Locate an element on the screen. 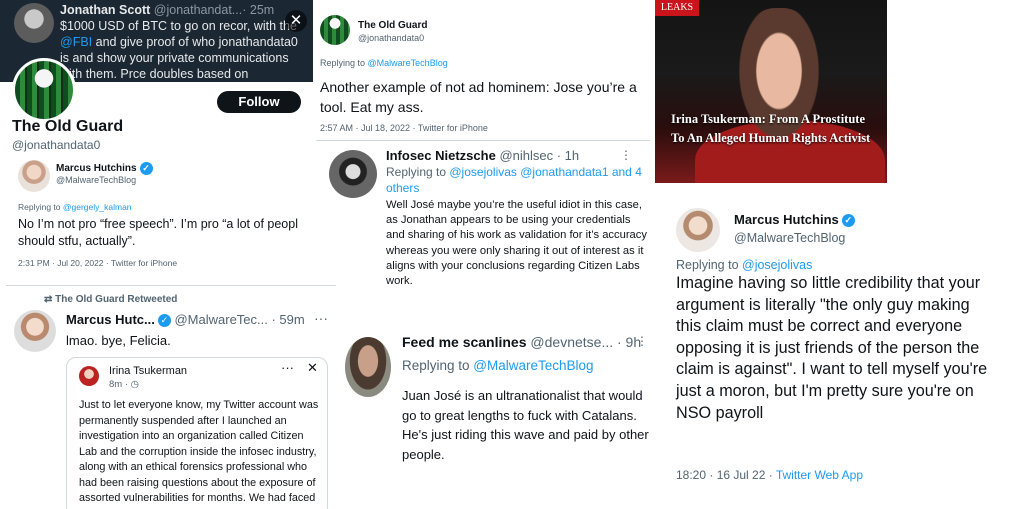 The image size is (1024, 509). tweet-meta: 18:20 · 16 Jul 22 · Twitter Web App is located at coordinates (769, 475).